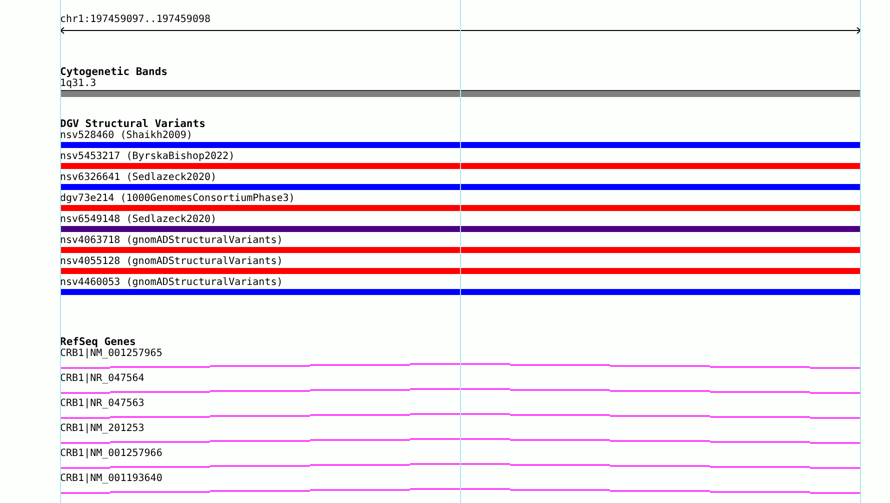 The width and height of the screenshot is (890, 503). What do you see at coordinates (147, 157) in the screenshot?
I see `variant-label: nsv5453217 (ByrskaBishop2022)` at bounding box center [147, 157].